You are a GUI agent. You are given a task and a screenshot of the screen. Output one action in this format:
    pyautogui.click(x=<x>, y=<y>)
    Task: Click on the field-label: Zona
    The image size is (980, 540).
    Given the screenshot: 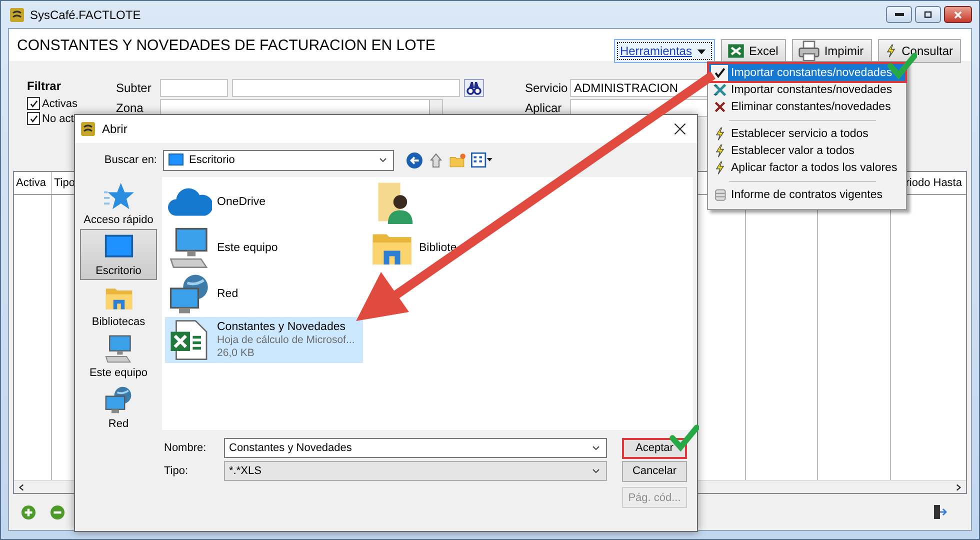 What is the action you would take?
    pyautogui.click(x=130, y=108)
    